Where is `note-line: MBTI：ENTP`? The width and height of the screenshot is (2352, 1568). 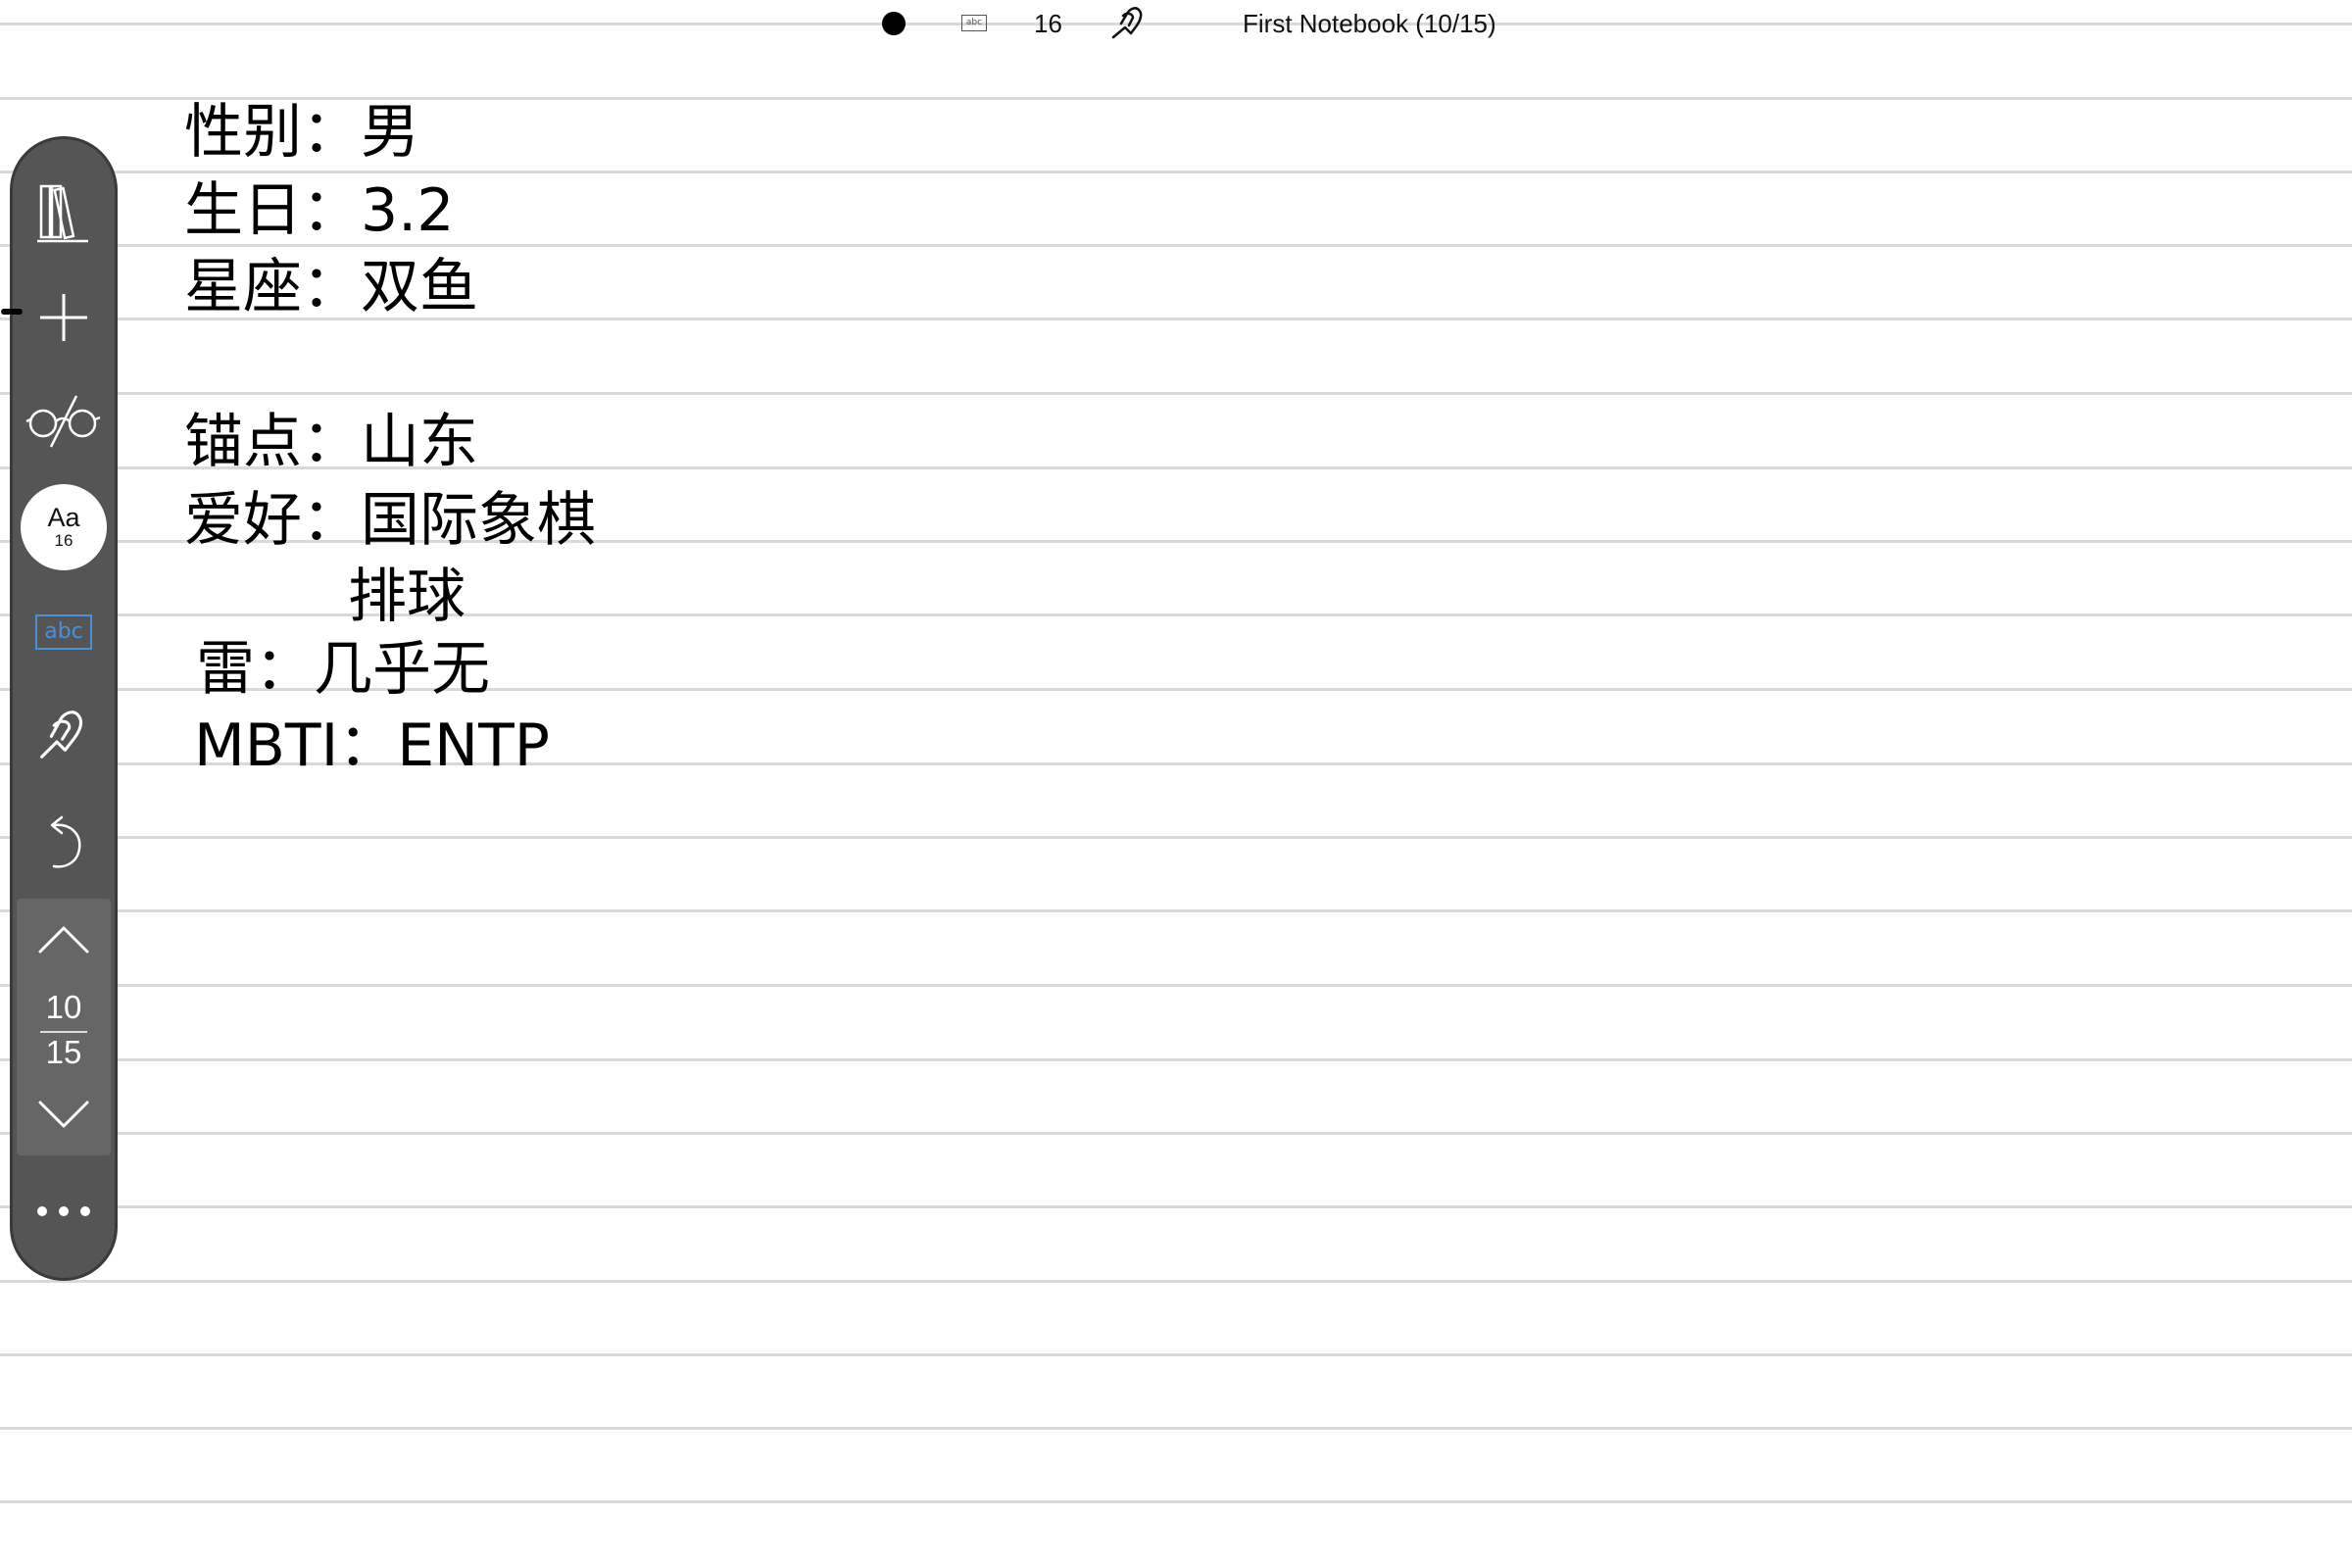
note-line: MBTI：ENTP is located at coordinates (372, 745).